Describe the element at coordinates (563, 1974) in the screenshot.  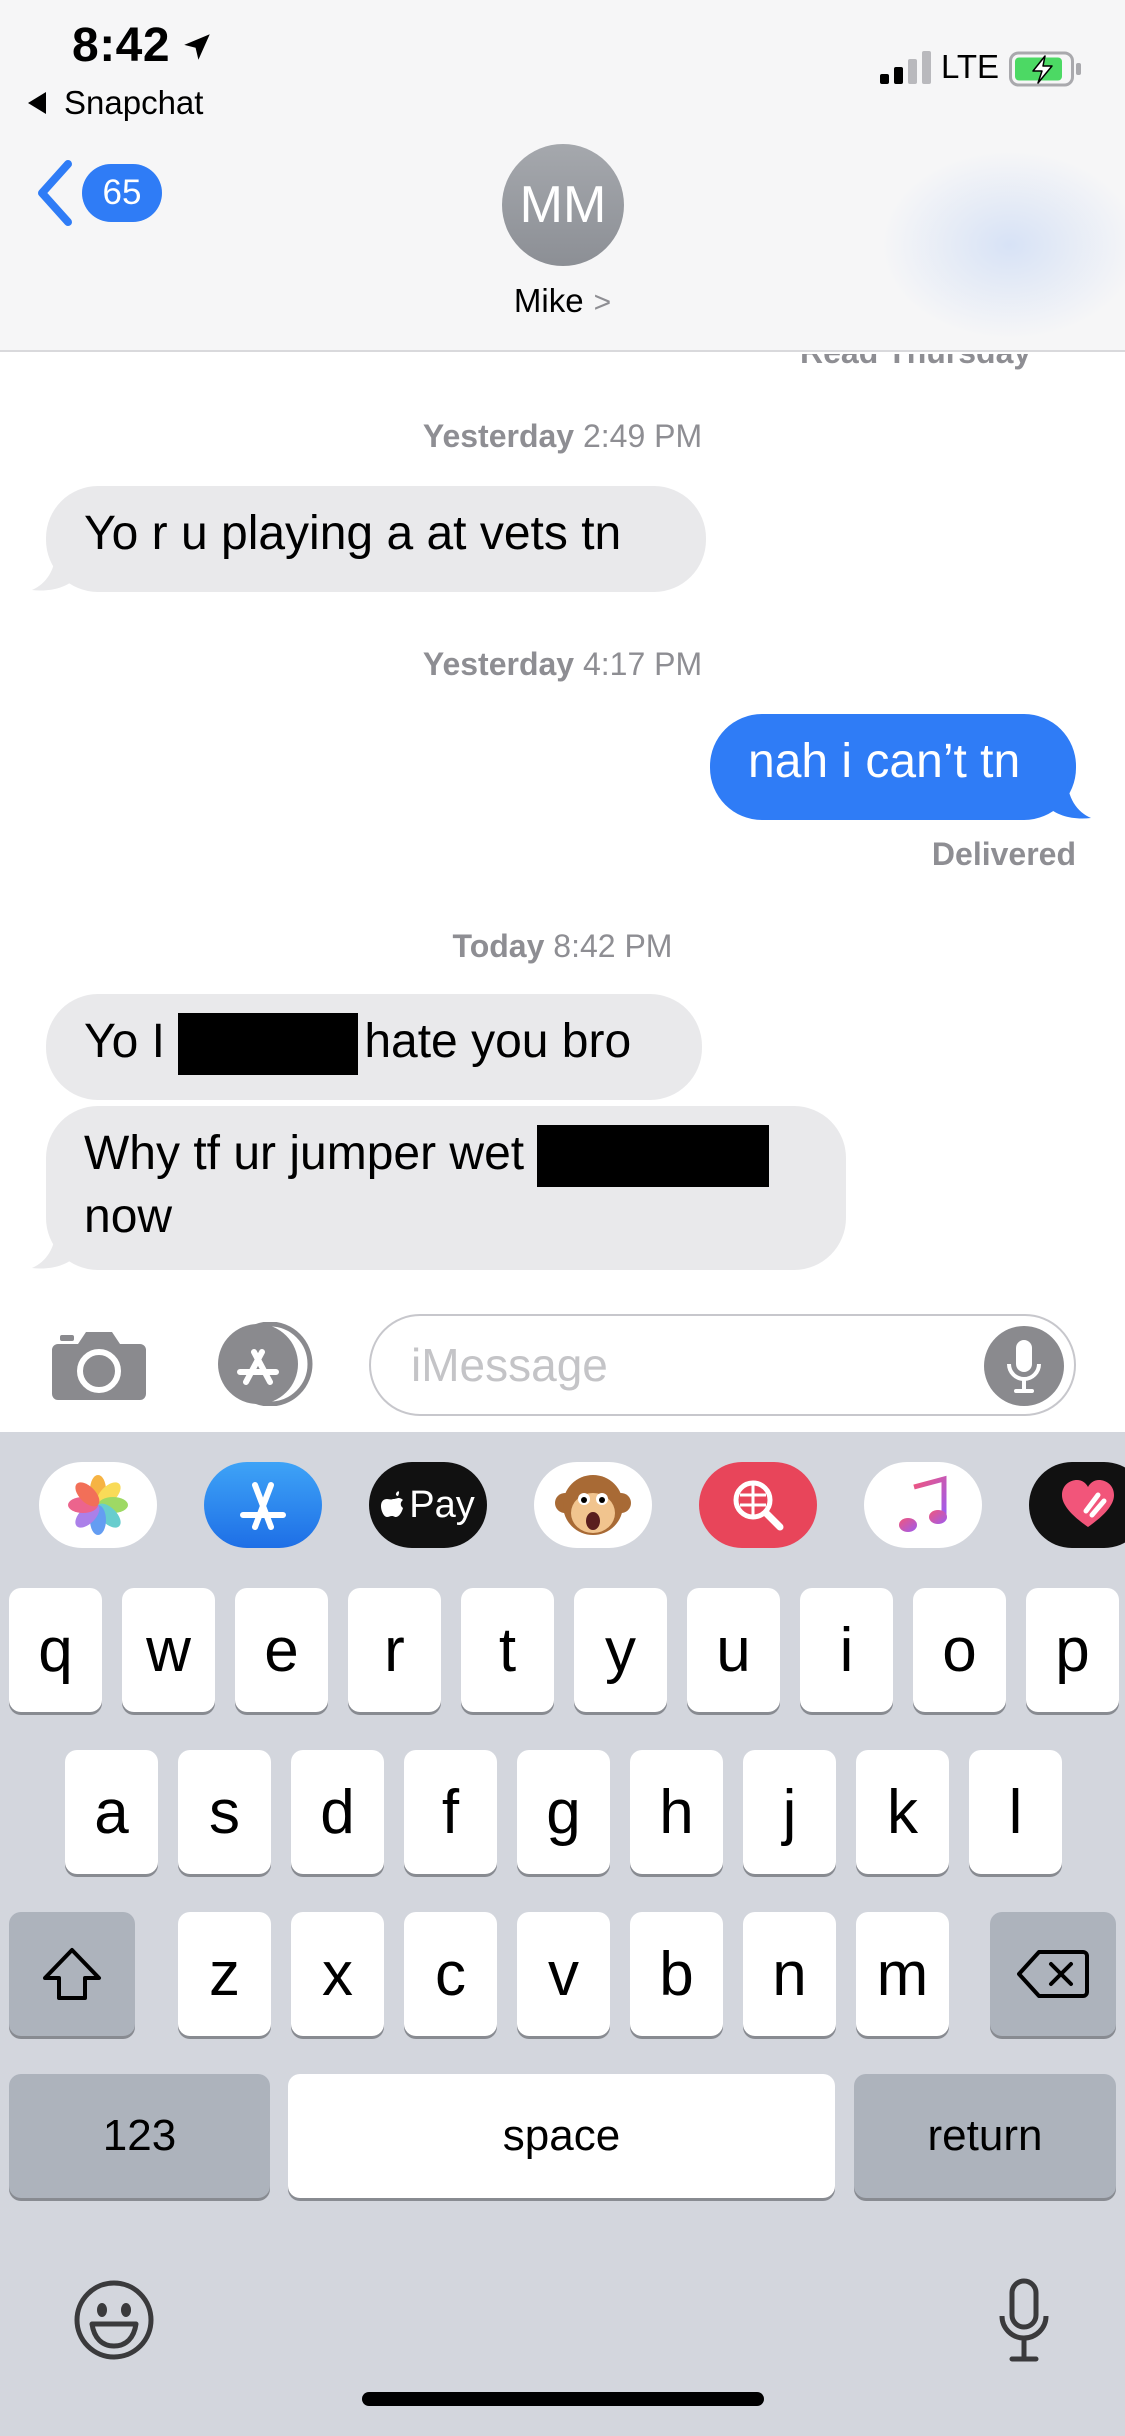
I see `key-v: v` at that location.